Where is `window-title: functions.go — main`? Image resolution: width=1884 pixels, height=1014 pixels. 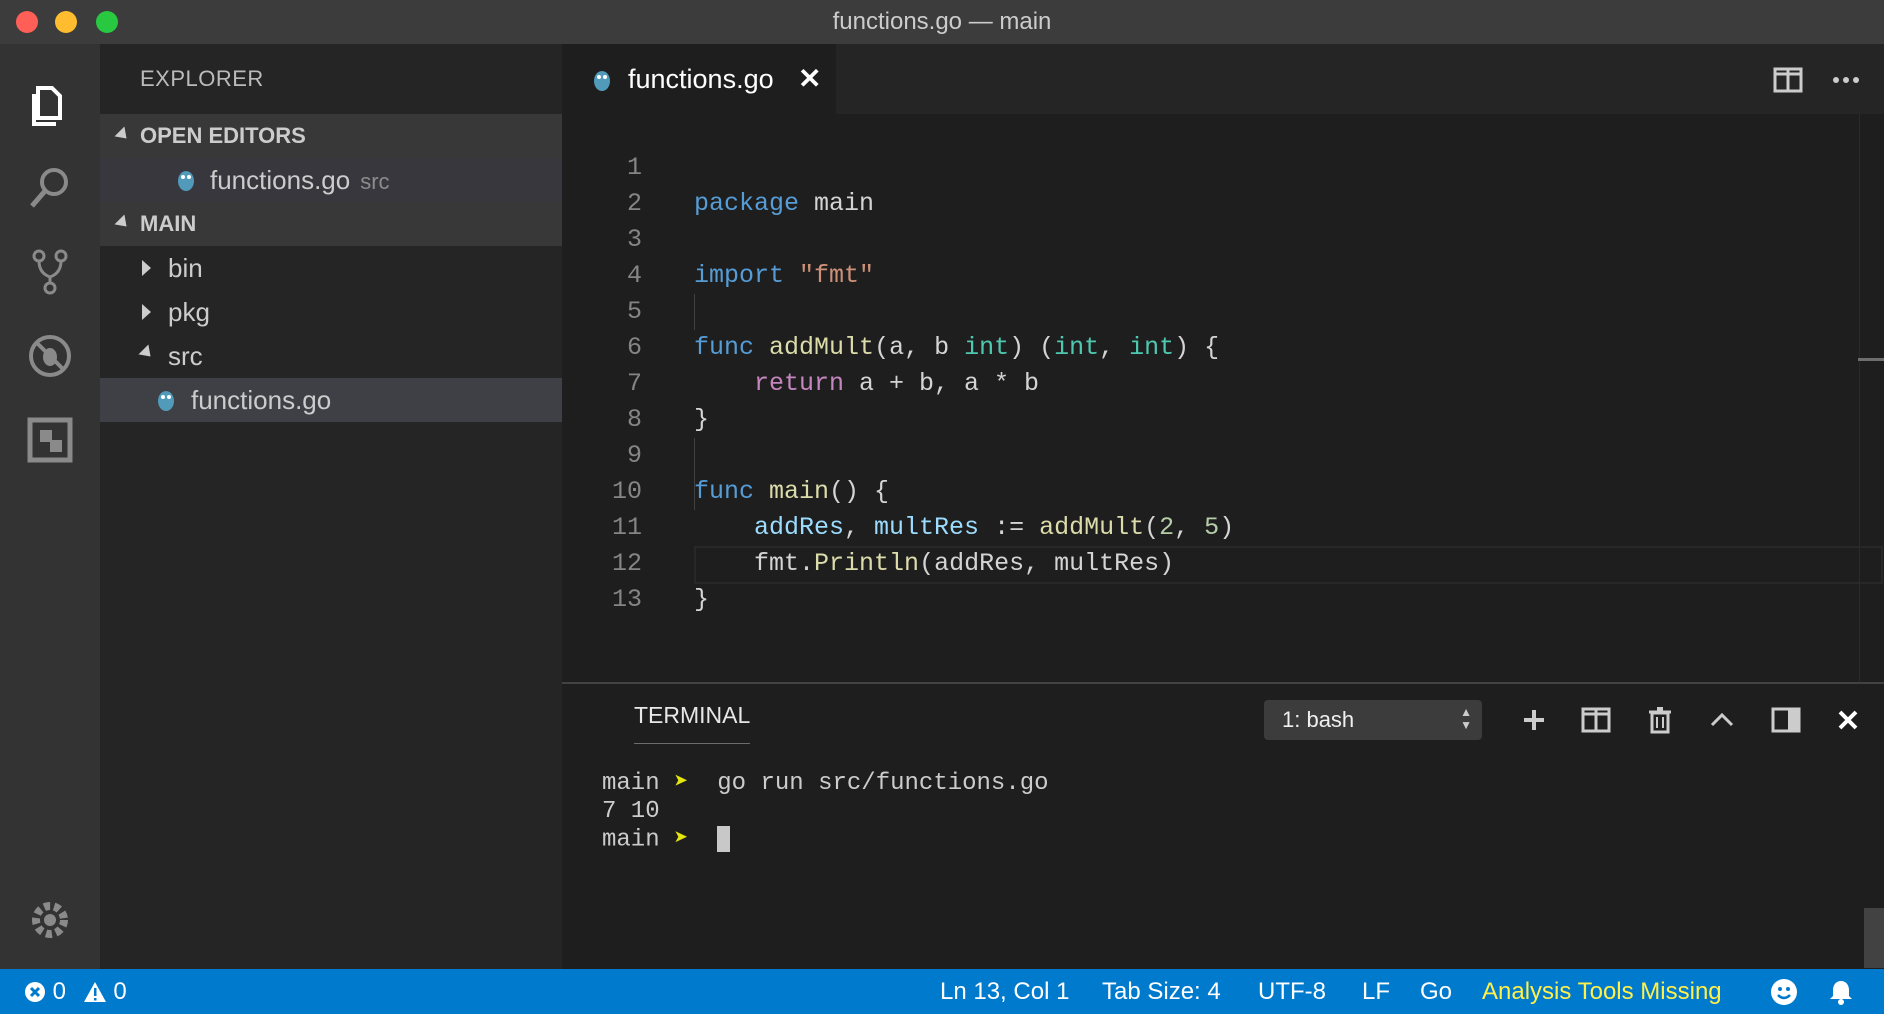
window-title: functions.go — main is located at coordinates (942, 21).